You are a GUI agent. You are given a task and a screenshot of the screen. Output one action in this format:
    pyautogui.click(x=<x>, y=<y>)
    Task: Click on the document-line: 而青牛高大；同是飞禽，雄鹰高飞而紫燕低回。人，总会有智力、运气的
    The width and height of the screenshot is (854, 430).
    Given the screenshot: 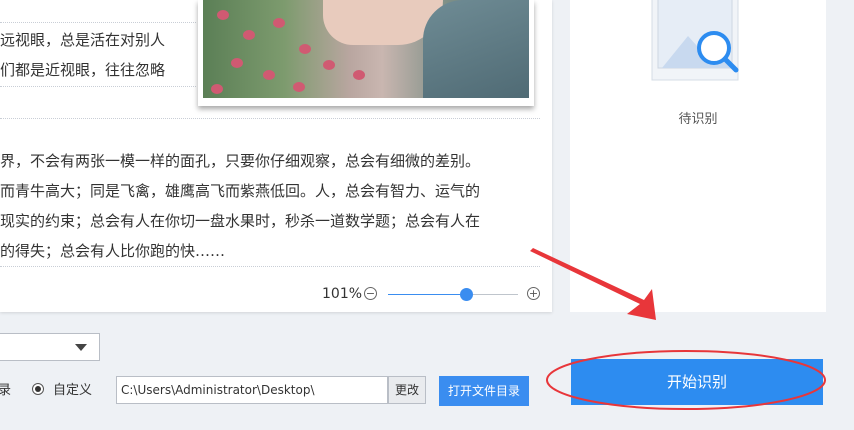 What is the action you would take?
    pyautogui.click(x=240, y=191)
    